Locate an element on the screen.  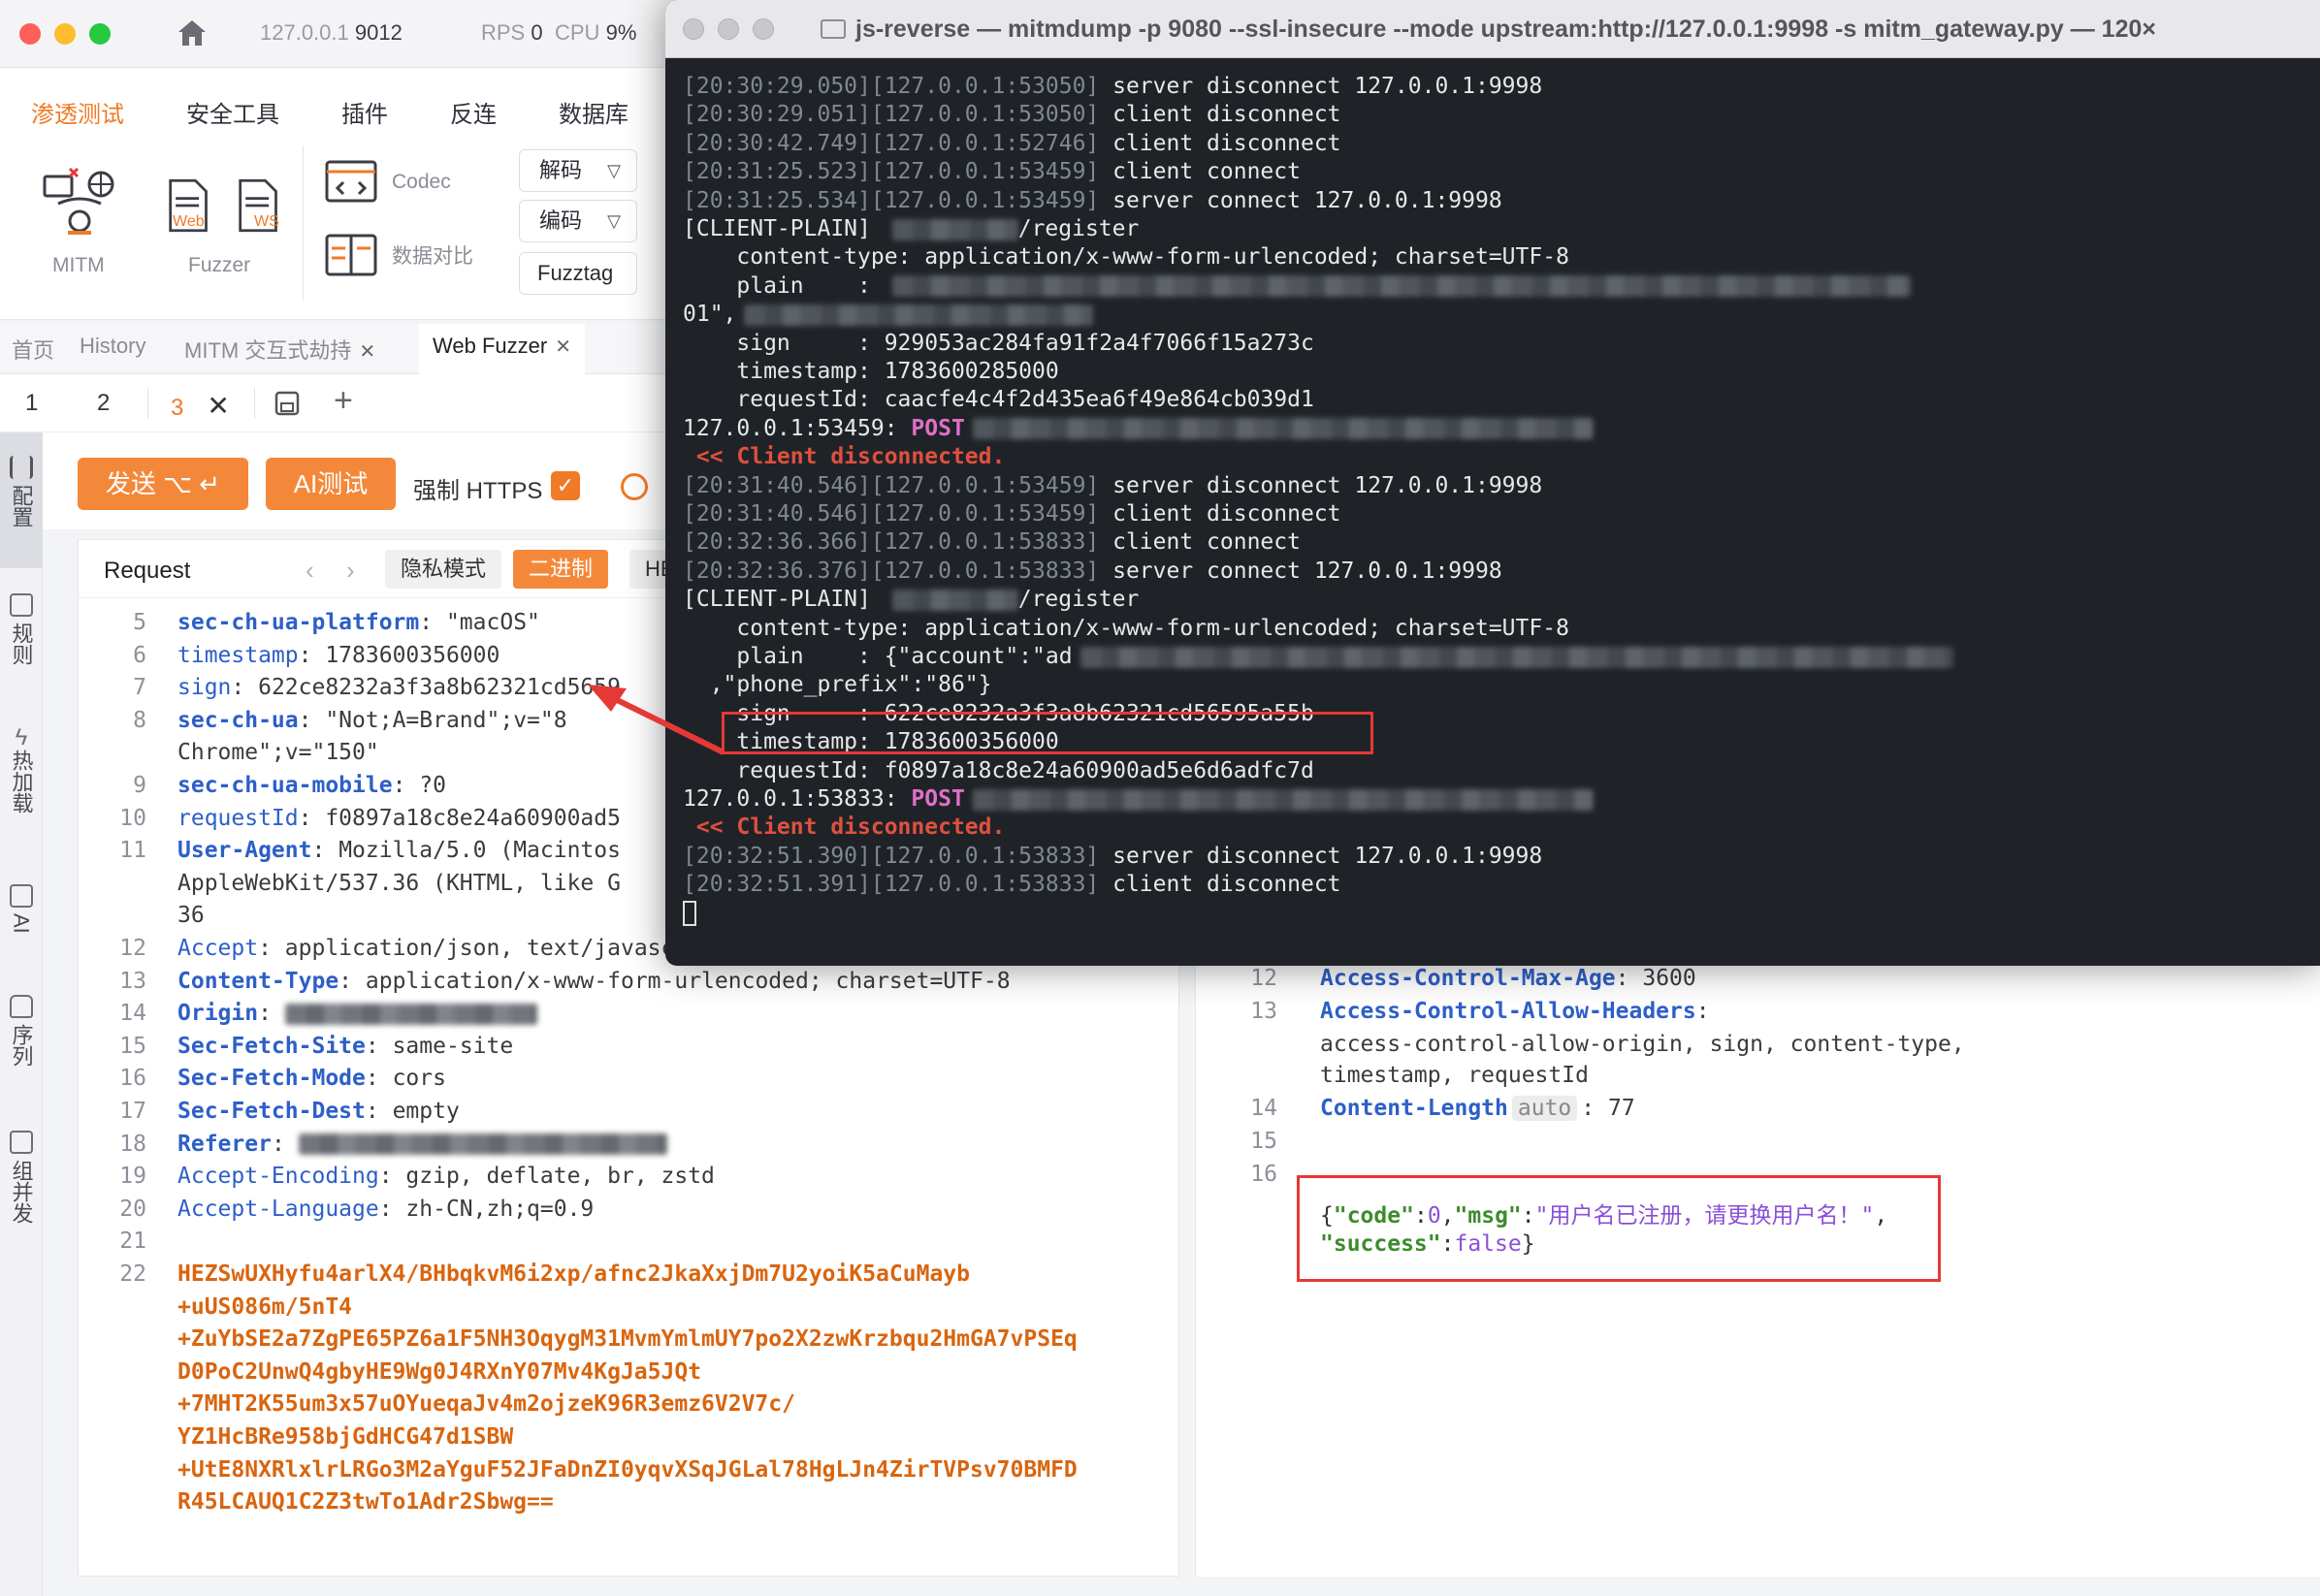
compare-icon is located at coordinates (351, 256).